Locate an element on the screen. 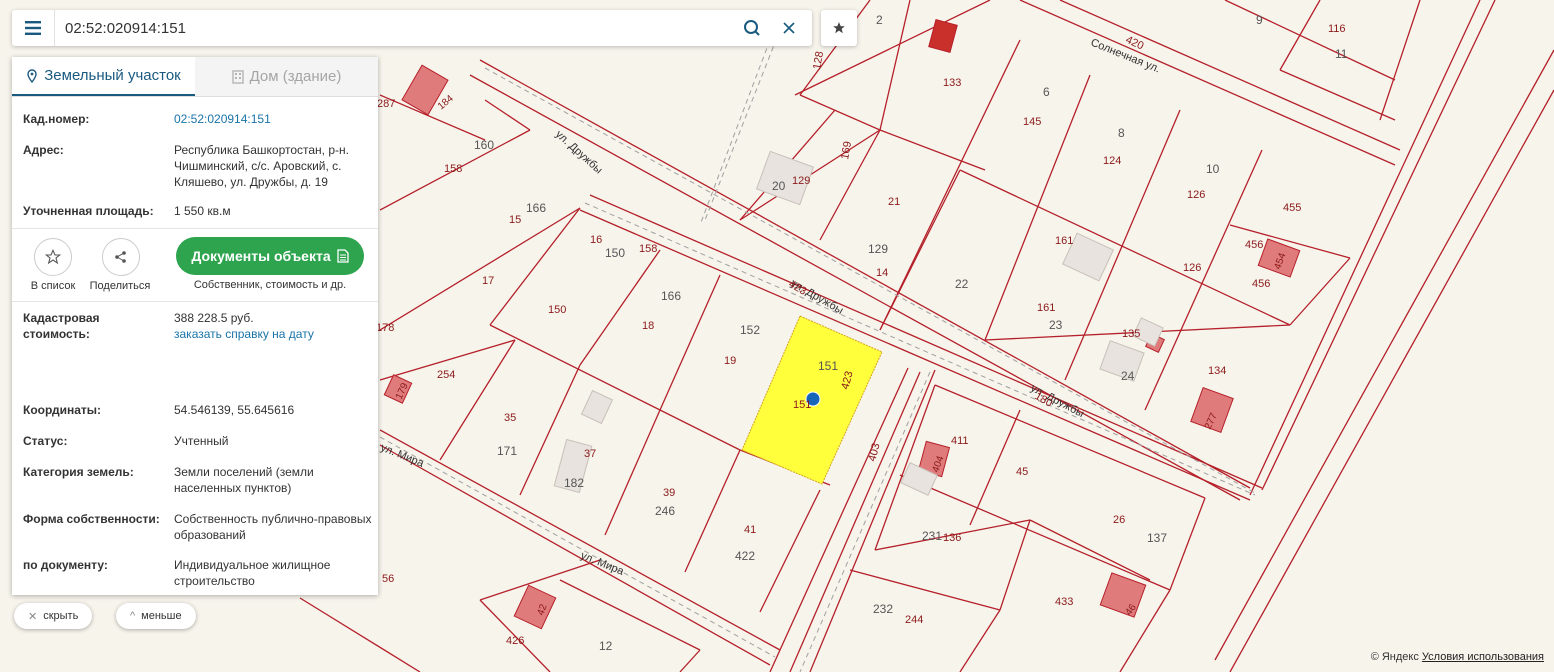  status-label: Статус: is located at coordinates (45, 441).